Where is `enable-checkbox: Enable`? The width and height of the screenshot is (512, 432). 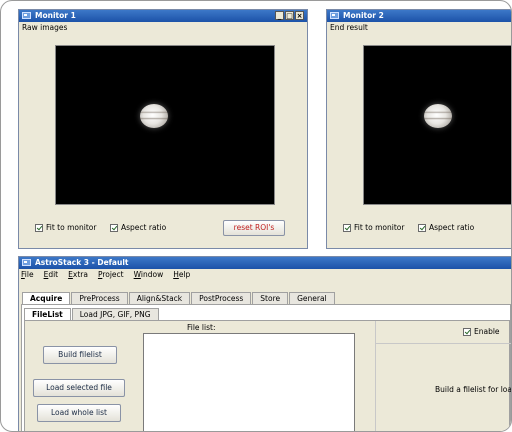
enable-checkbox: Enable is located at coordinates (481, 331).